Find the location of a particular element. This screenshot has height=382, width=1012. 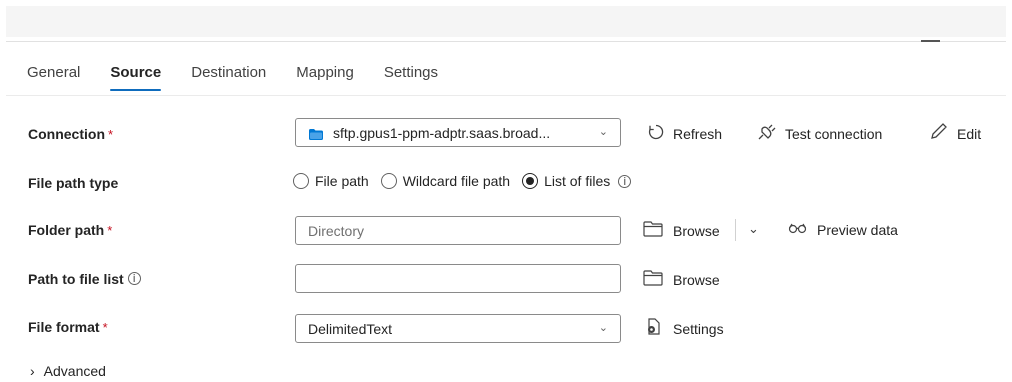

path-to-file-list-input is located at coordinates (458, 278).